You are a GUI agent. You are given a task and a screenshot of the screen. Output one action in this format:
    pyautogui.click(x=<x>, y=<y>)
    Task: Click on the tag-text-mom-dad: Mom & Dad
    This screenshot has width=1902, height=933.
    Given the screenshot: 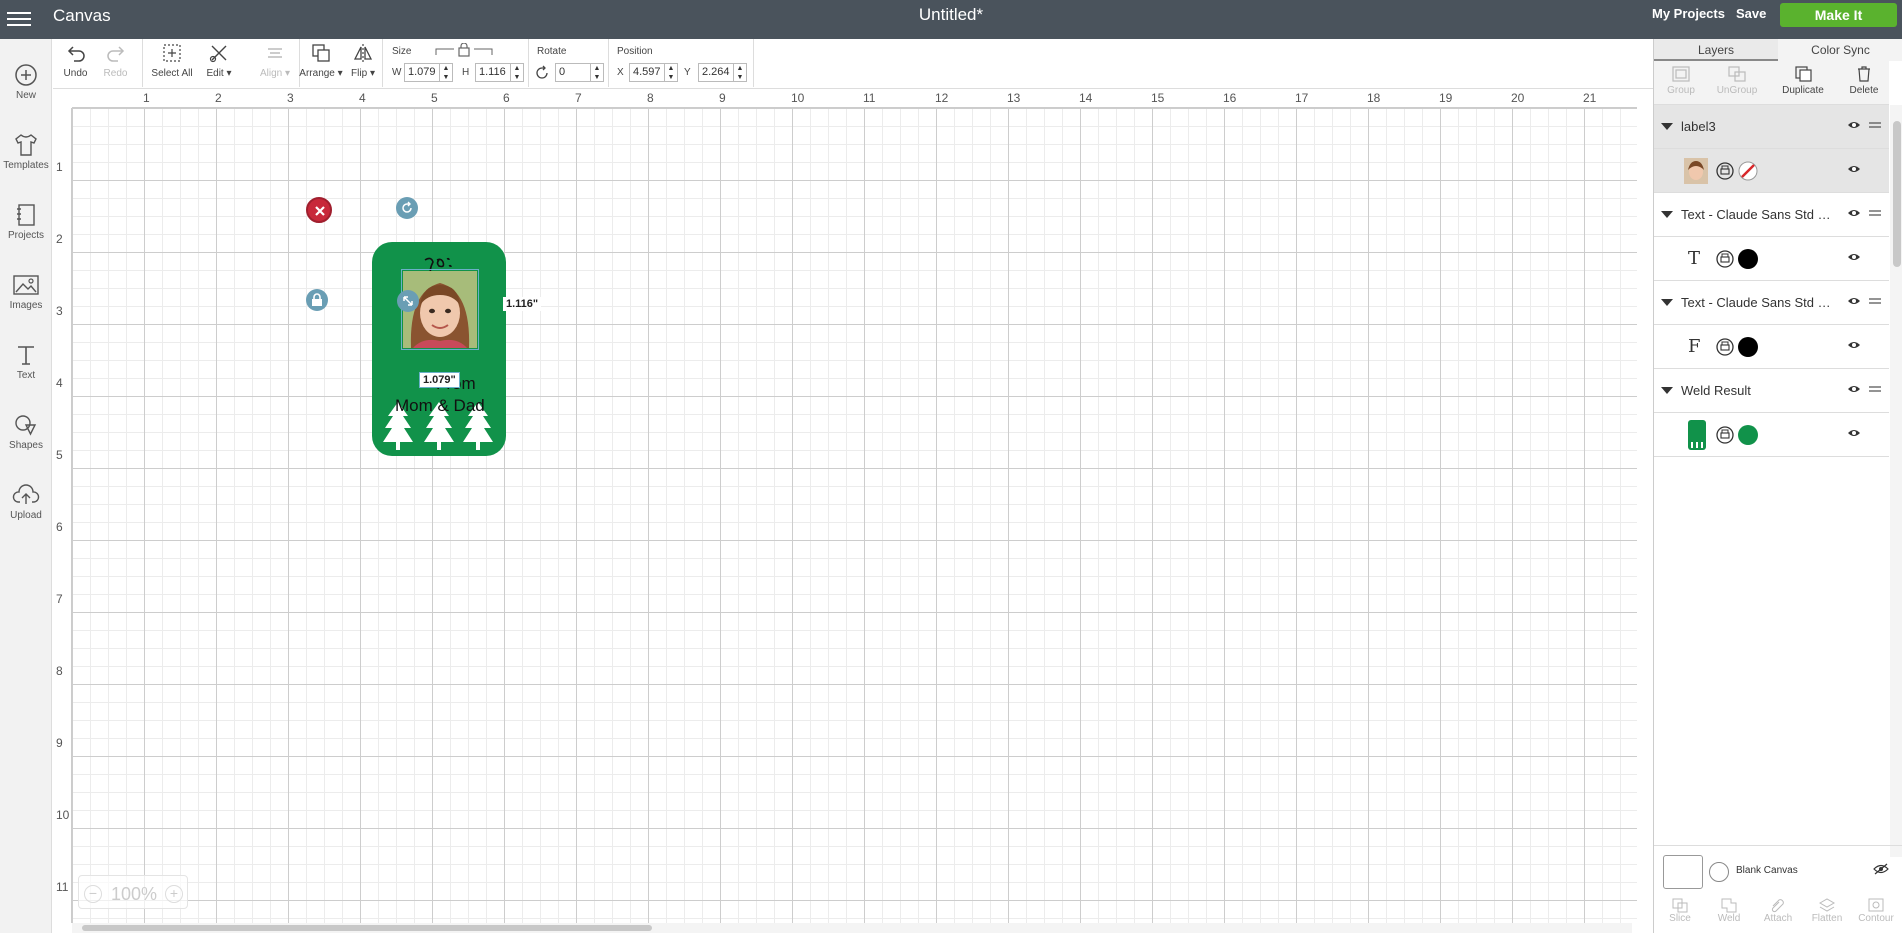 What is the action you would take?
    pyautogui.click(x=440, y=406)
    